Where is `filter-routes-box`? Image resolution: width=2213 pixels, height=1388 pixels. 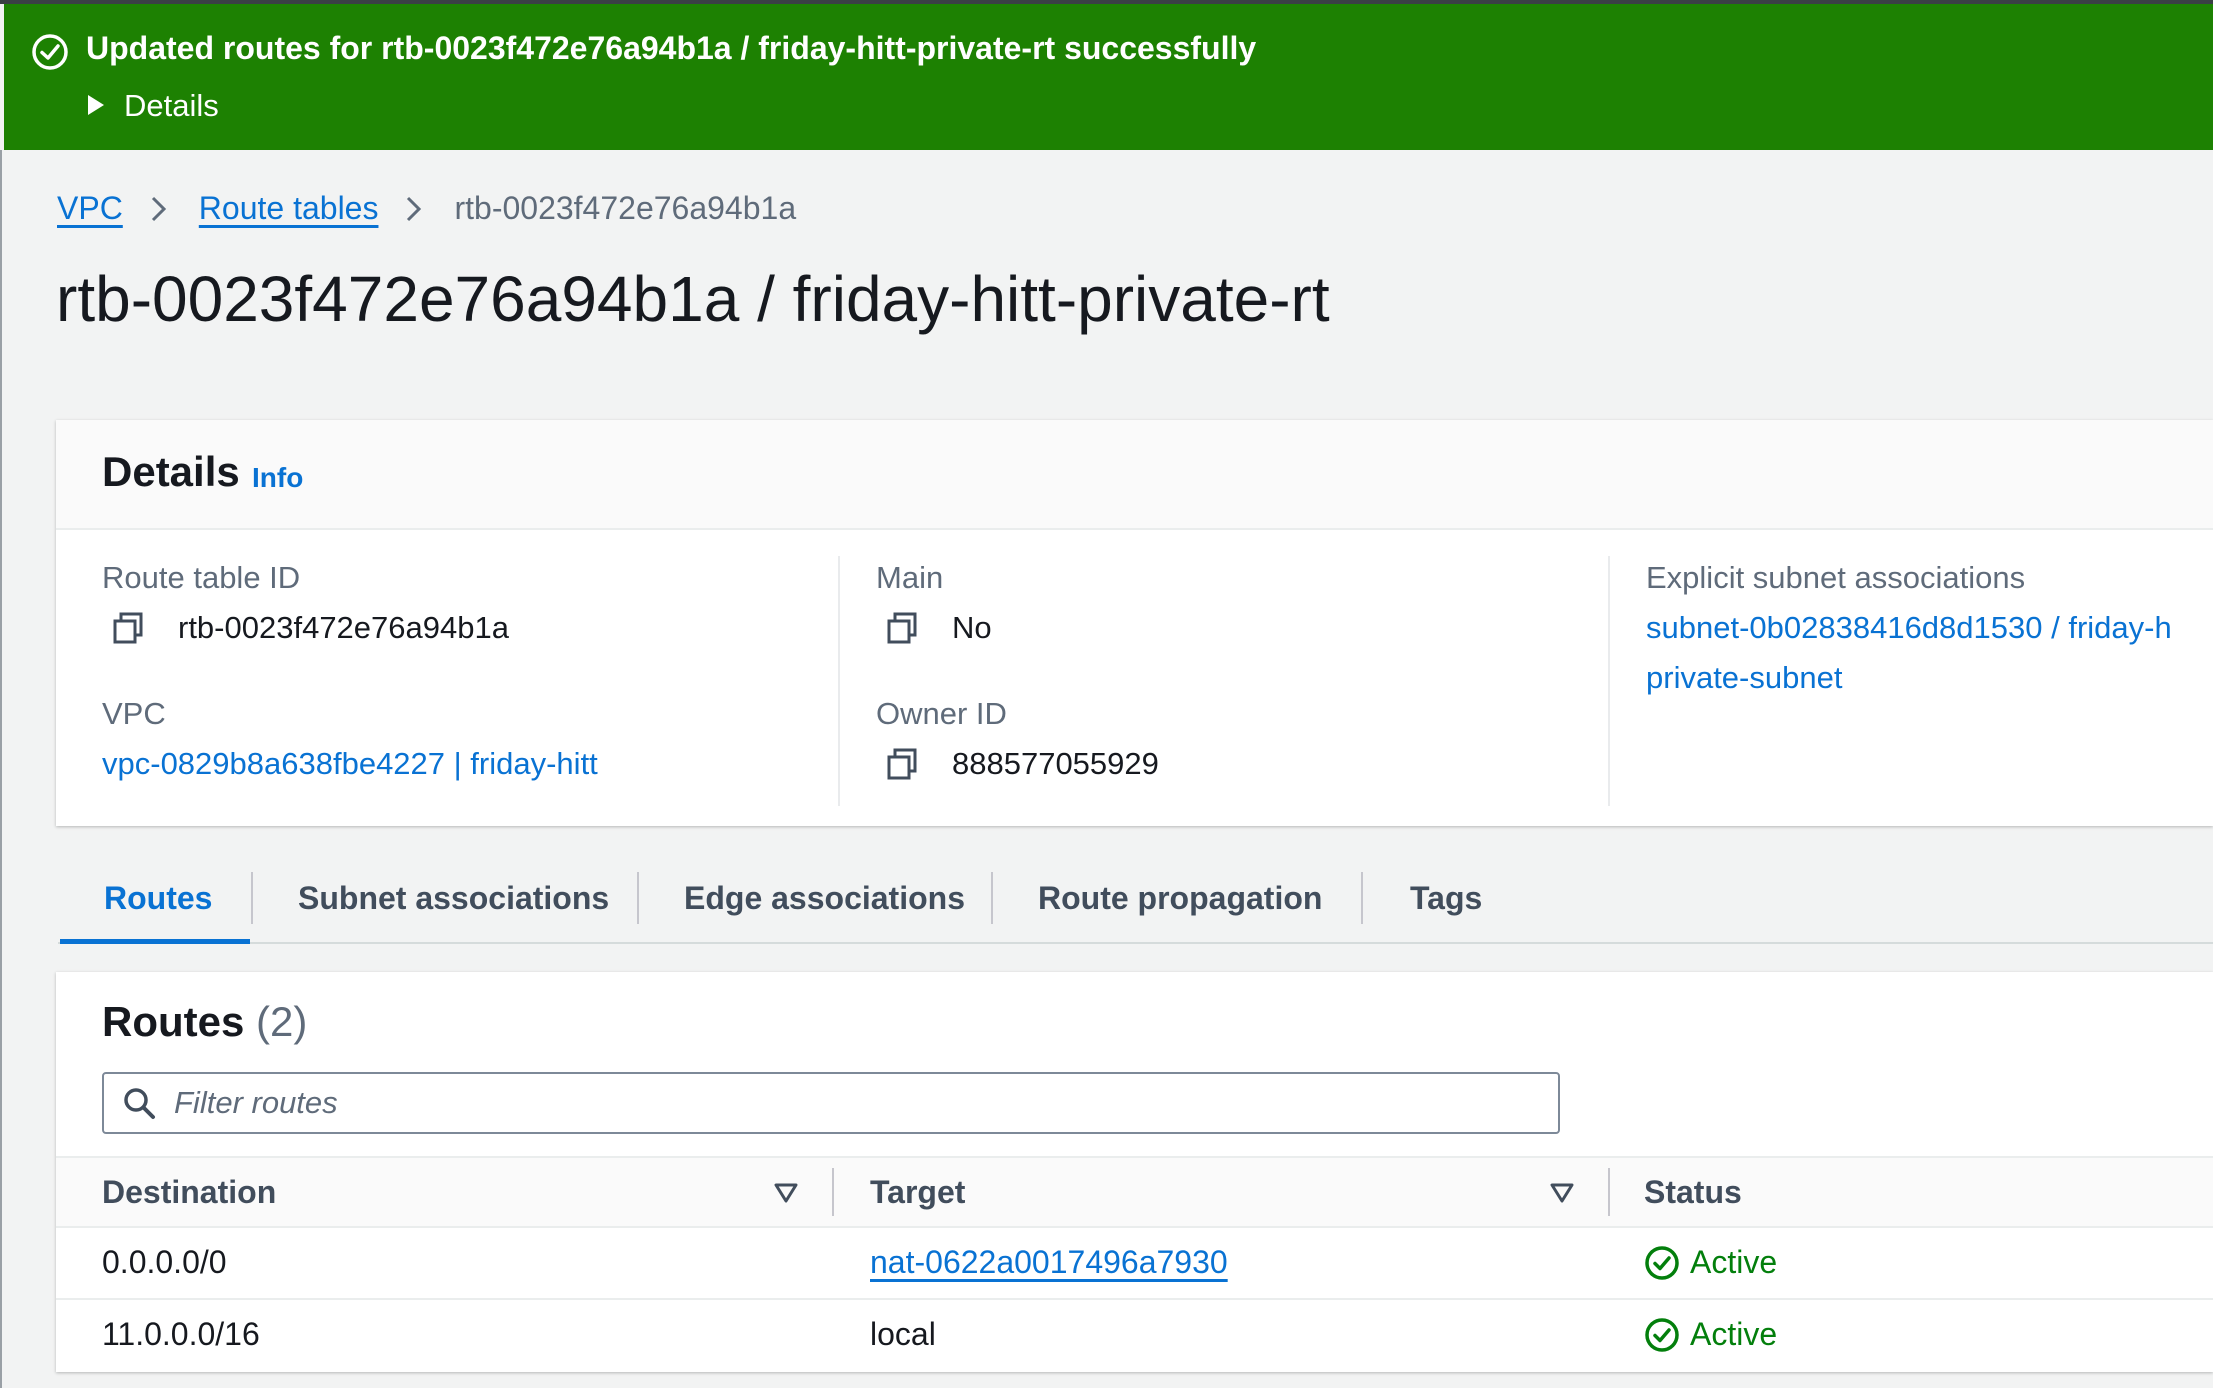 filter-routes-box is located at coordinates (831, 1103).